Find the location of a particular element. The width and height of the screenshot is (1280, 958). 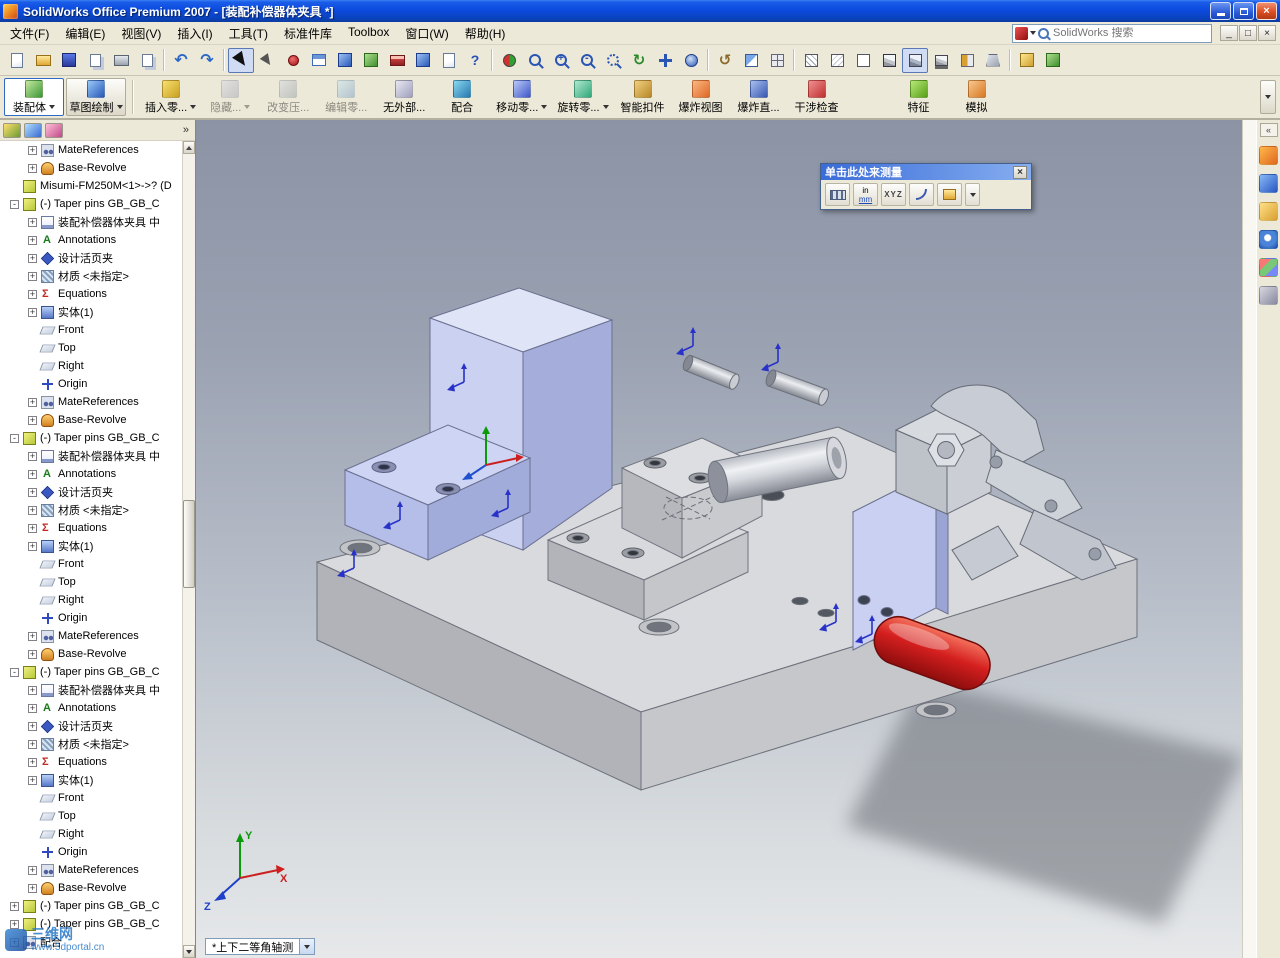

command-button: 智能扣件 is located at coordinates (643, 97).